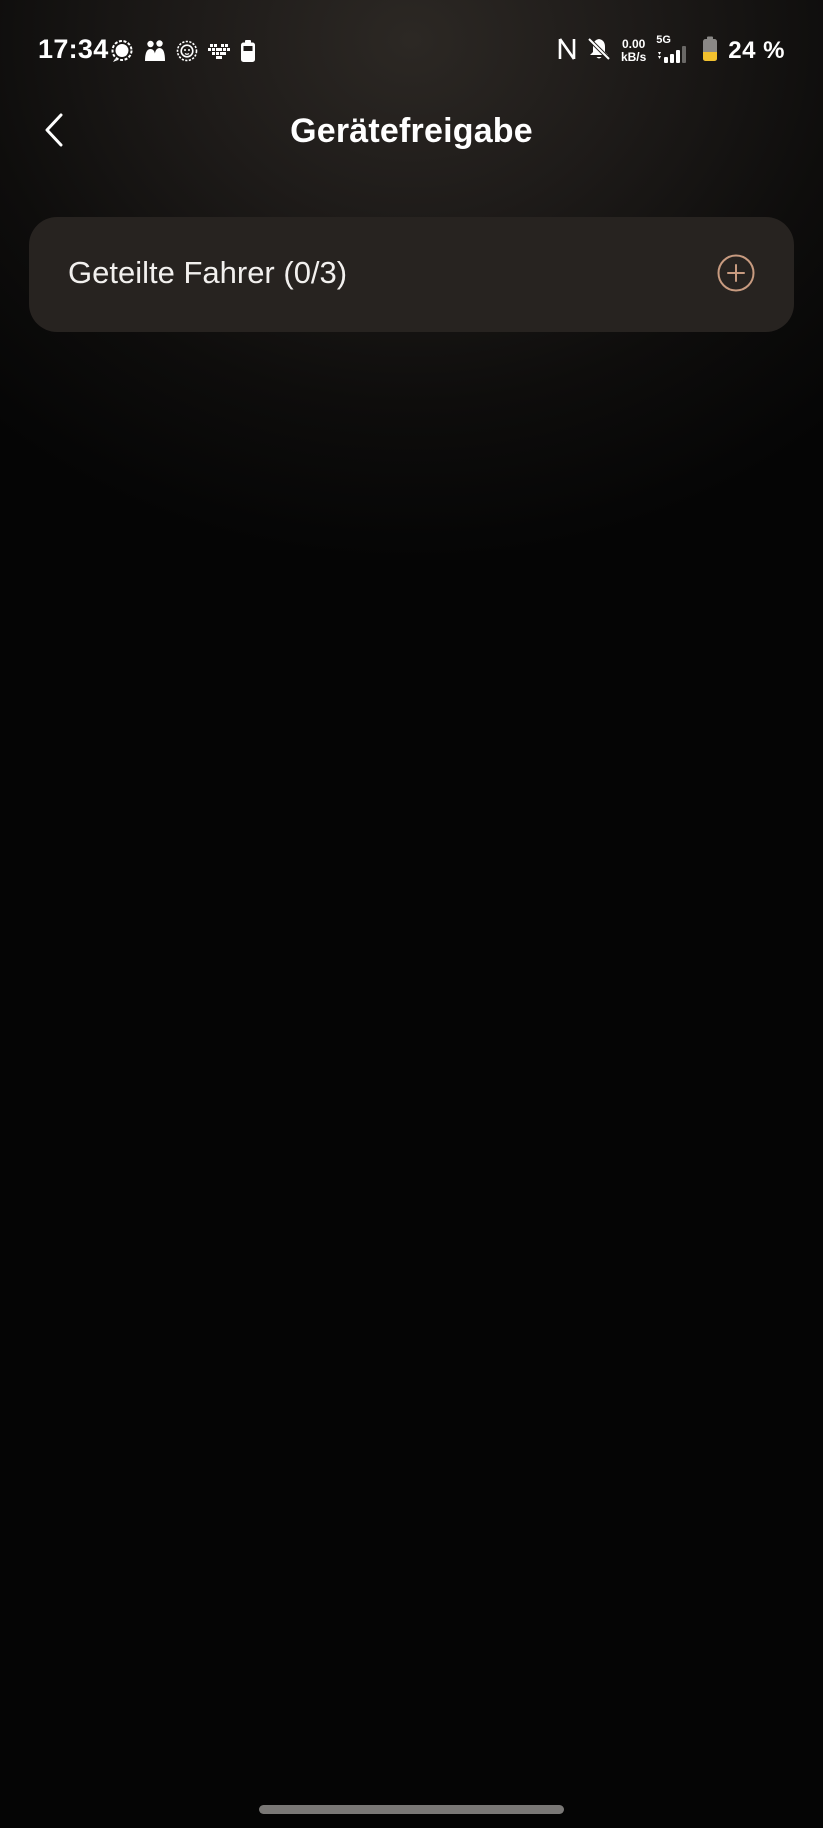  Describe the element at coordinates (674, 50) in the screenshot. I see `signal-icon: 5G` at that location.